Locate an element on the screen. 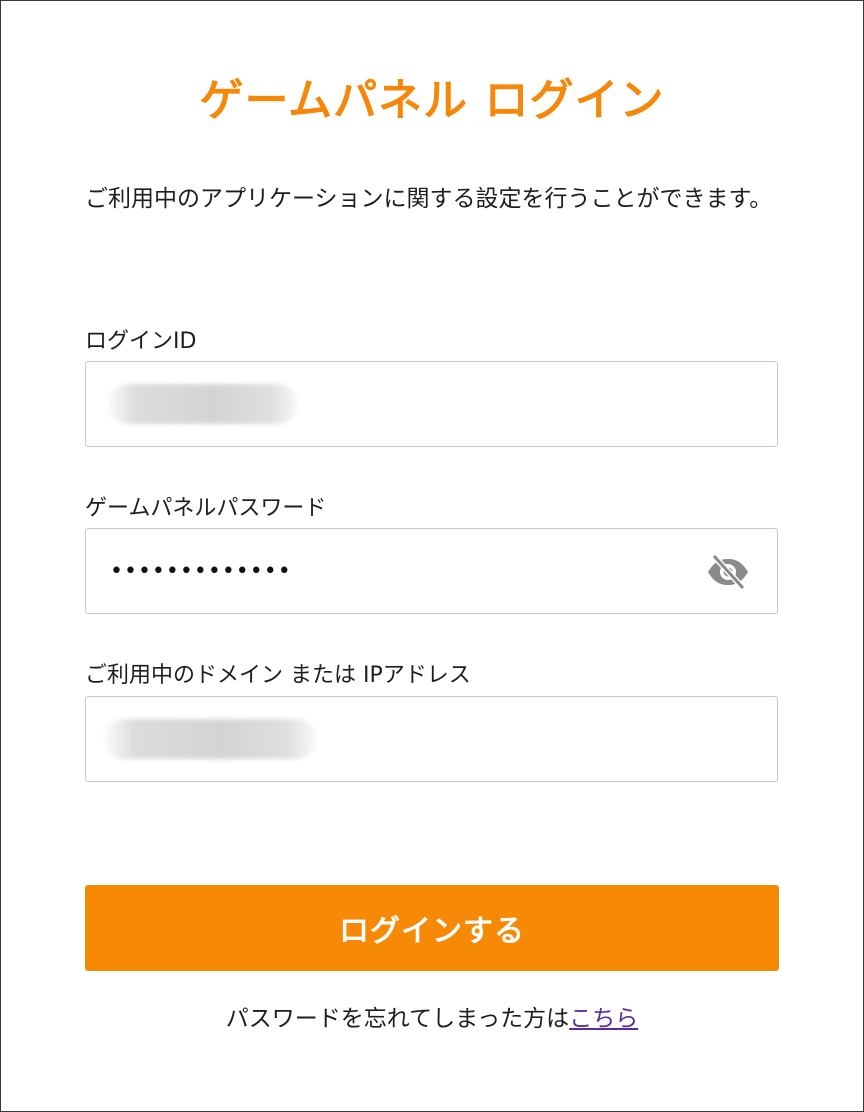  login-id-label: ログインID is located at coordinates (141, 341).